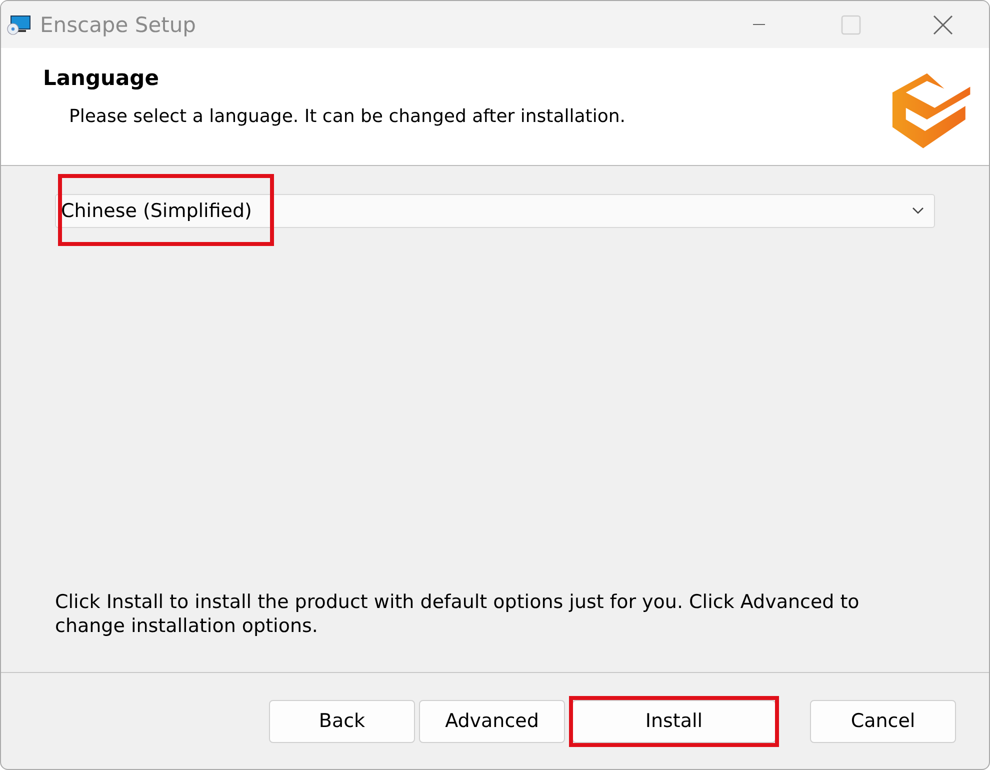 The height and width of the screenshot is (770, 990). What do you see at coordinates (495, 211) in the screenshot?
I see `language-dropdown: Chinese (Simplified)` at bounding box center [495, 211].